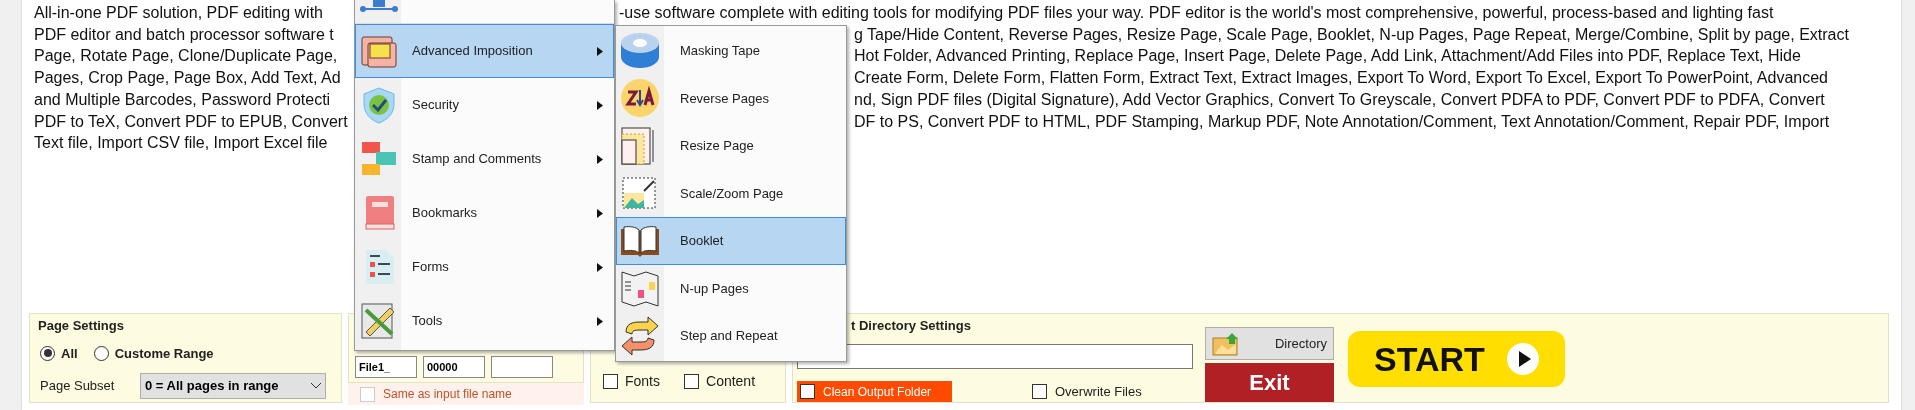 Image resolution: width=1915 pixels, height=410 pixels. I want to click on menu-item: Advanced Imposition, so click(484, 51).